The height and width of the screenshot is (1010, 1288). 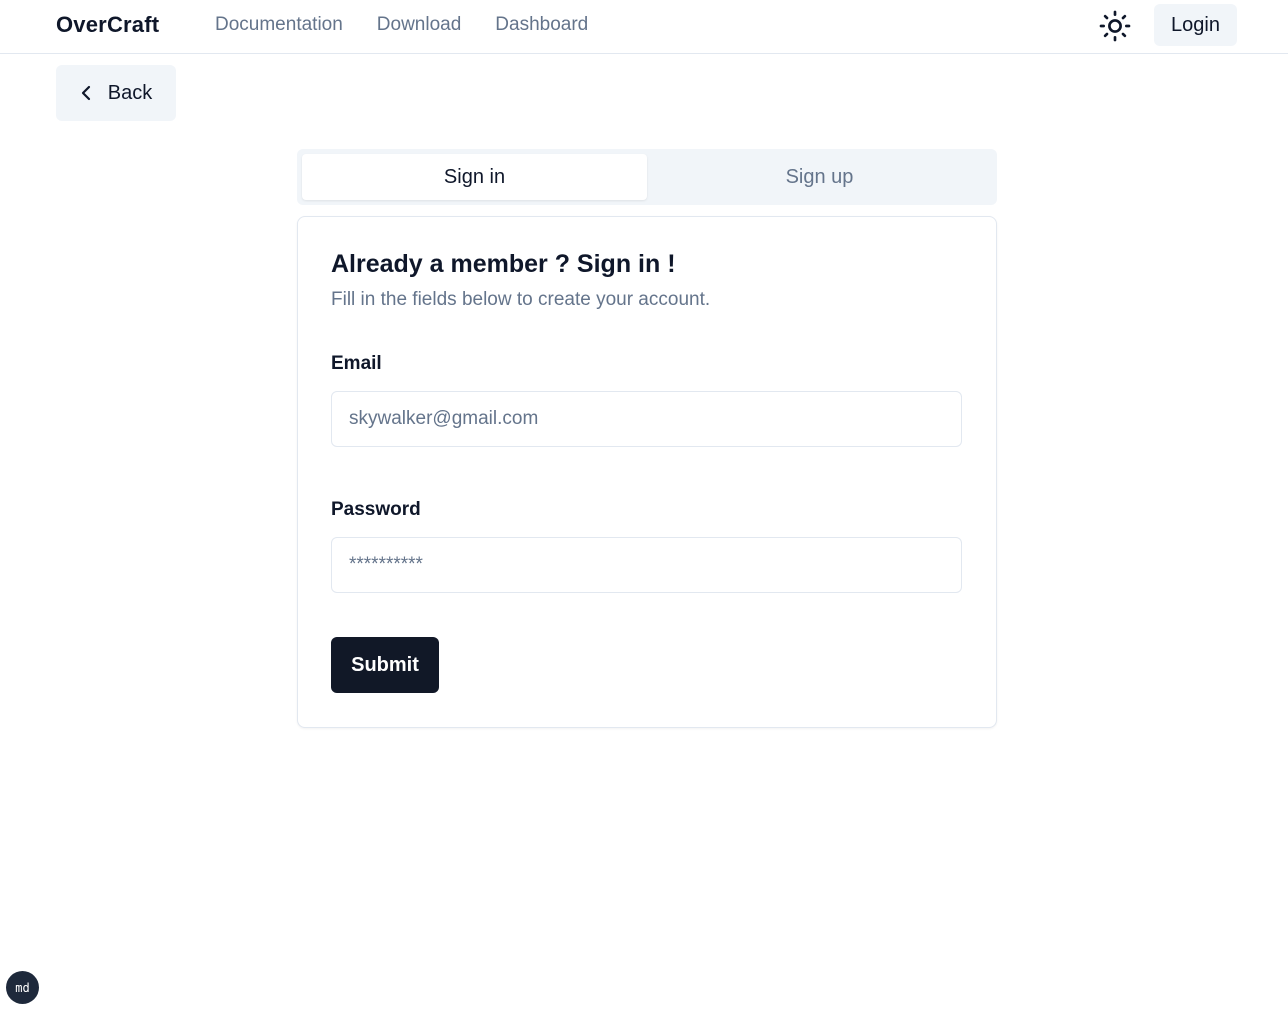 I want to click on chevron-left-icon, so click(x=87, y=93).